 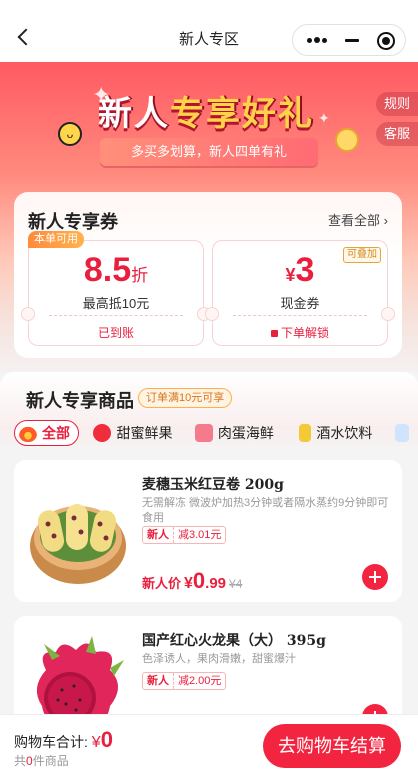 I want to click on product-name: 国产红心火龙果（大） 395g, so click(x=234, y=641).